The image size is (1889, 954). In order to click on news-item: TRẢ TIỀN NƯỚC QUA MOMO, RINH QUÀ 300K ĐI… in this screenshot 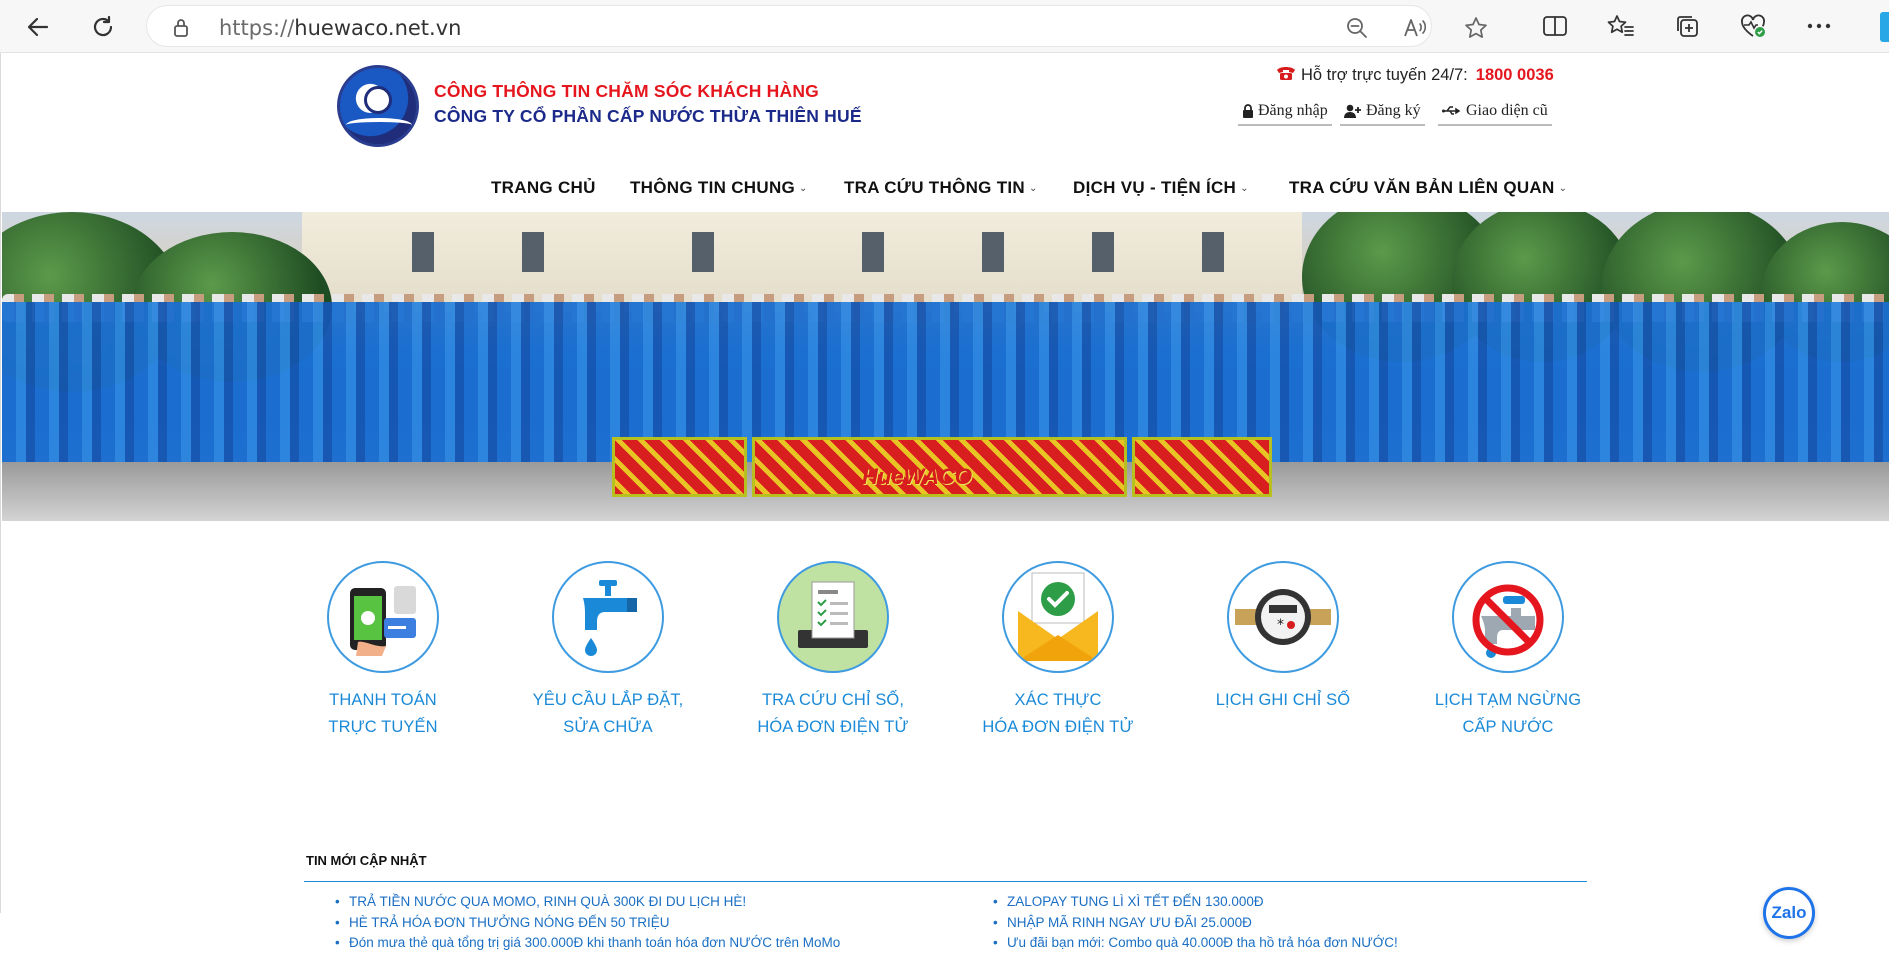, I will do `click(586, 902)`.